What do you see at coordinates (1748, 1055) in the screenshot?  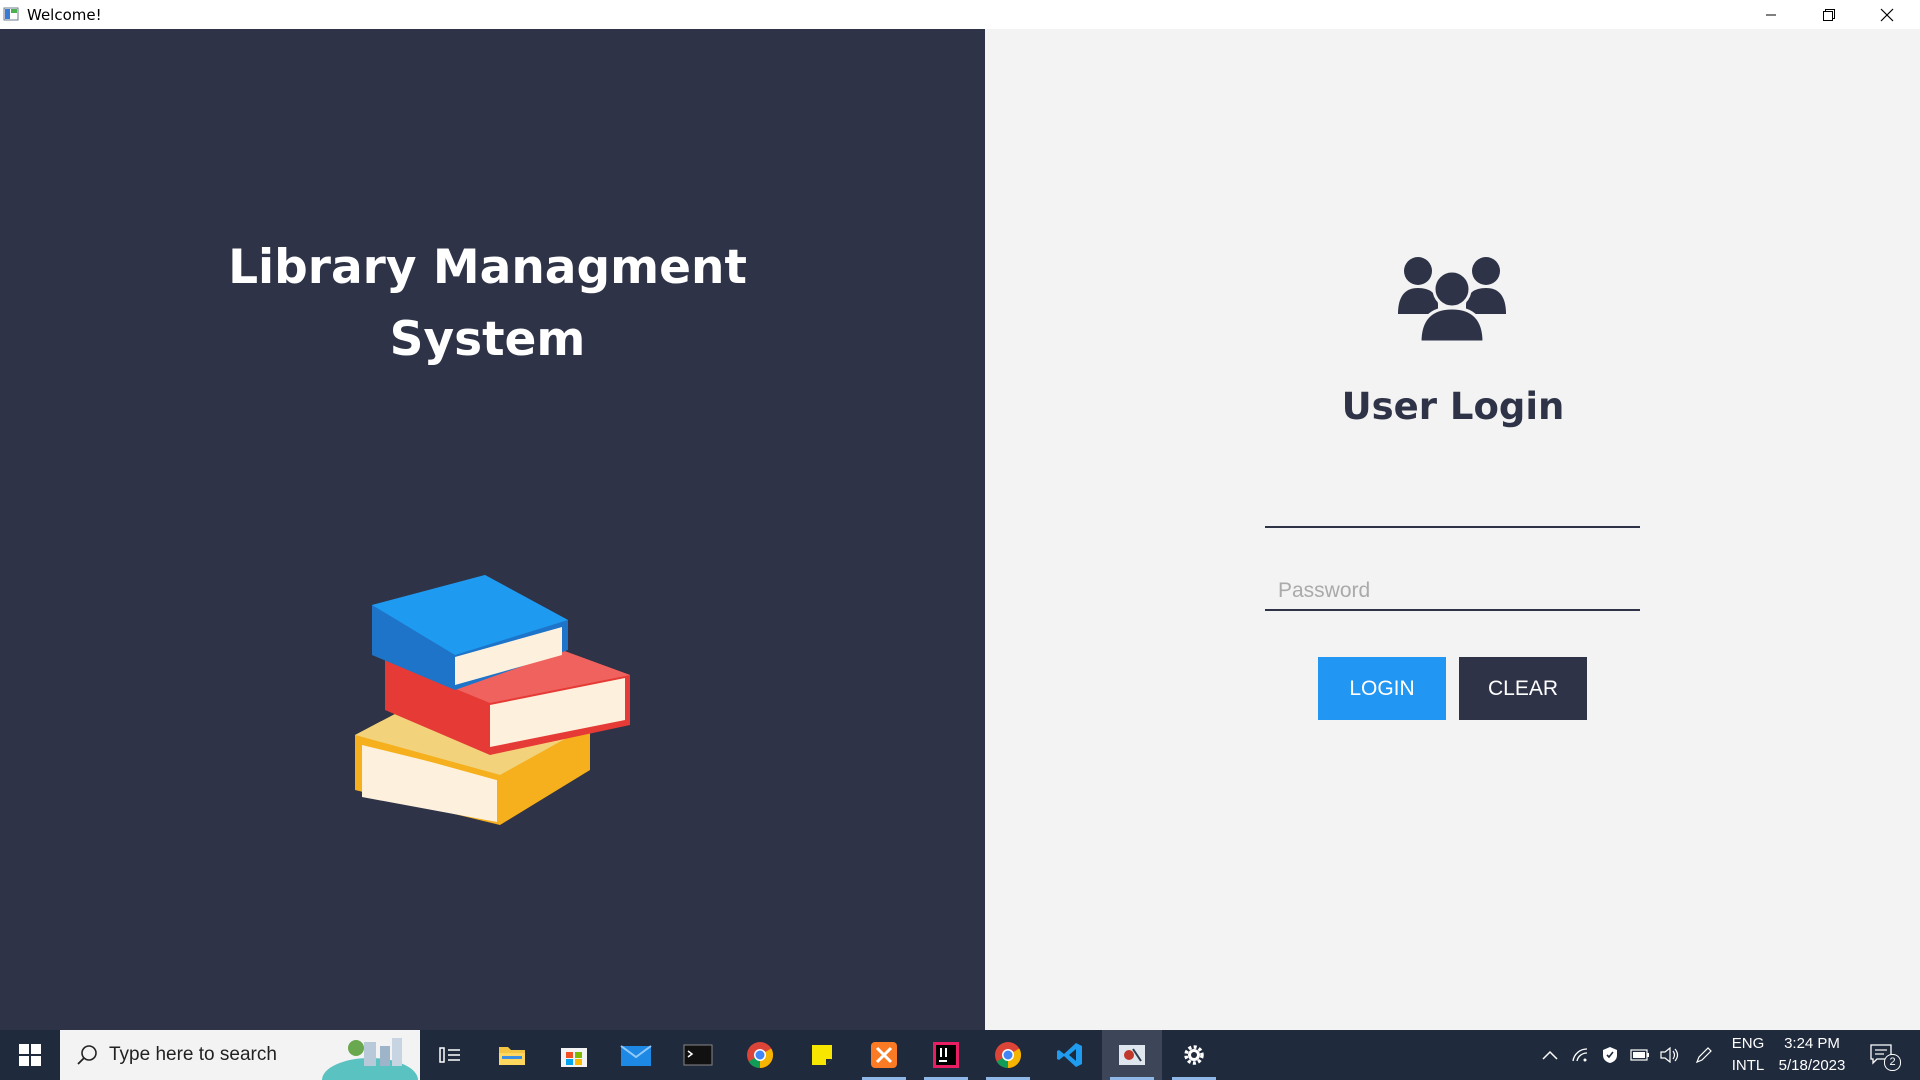 I see `language-indicator: ENG INTL` at bounding box center [1748, 1055].